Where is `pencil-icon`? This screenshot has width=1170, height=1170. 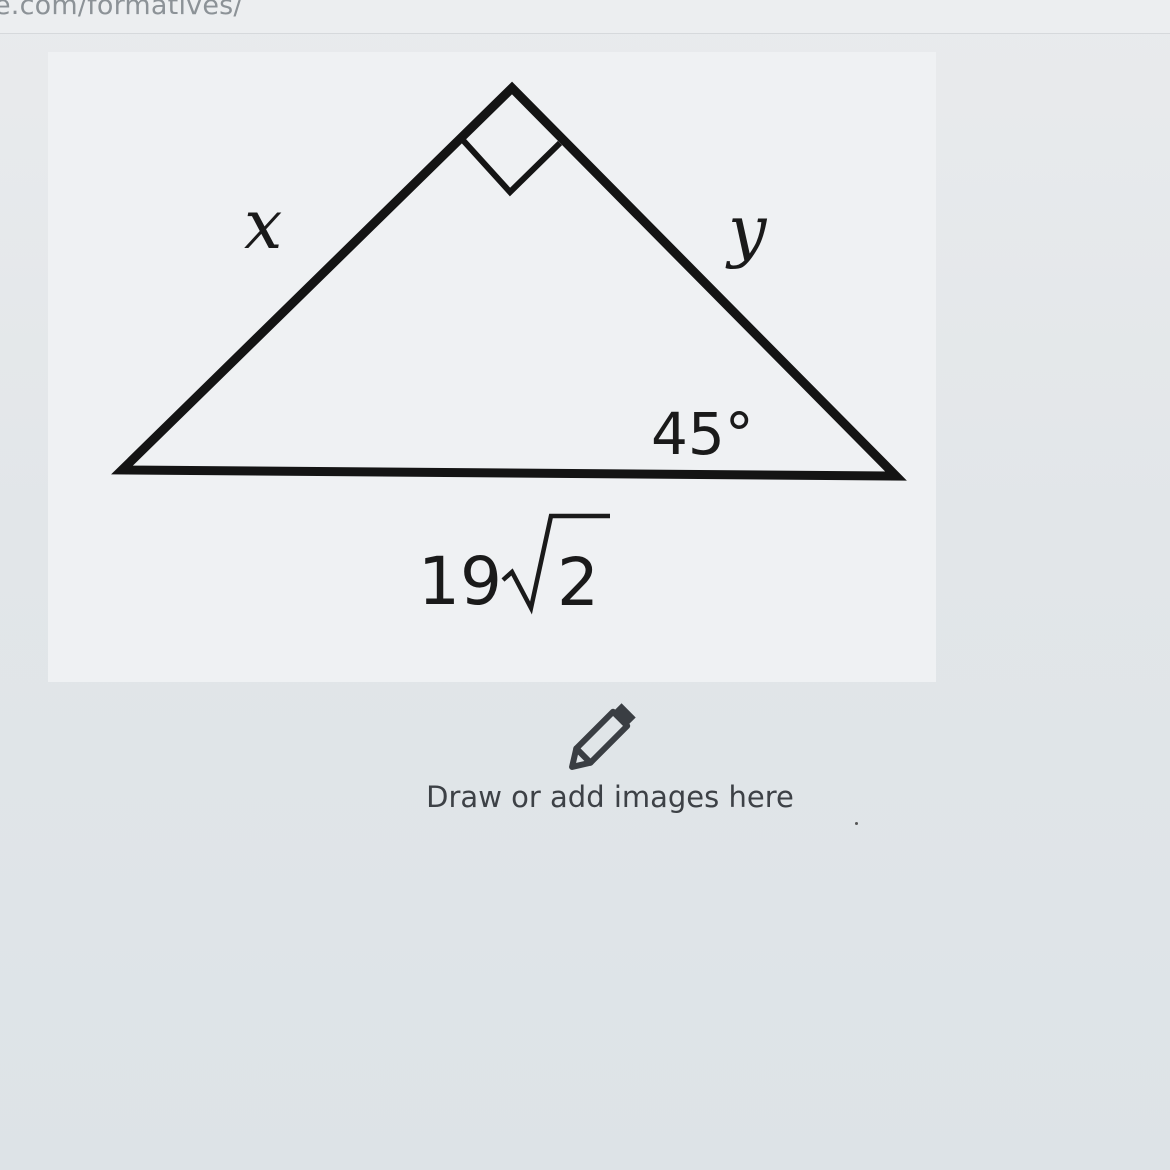
pencil-icon is located at coordinates (602, 736).